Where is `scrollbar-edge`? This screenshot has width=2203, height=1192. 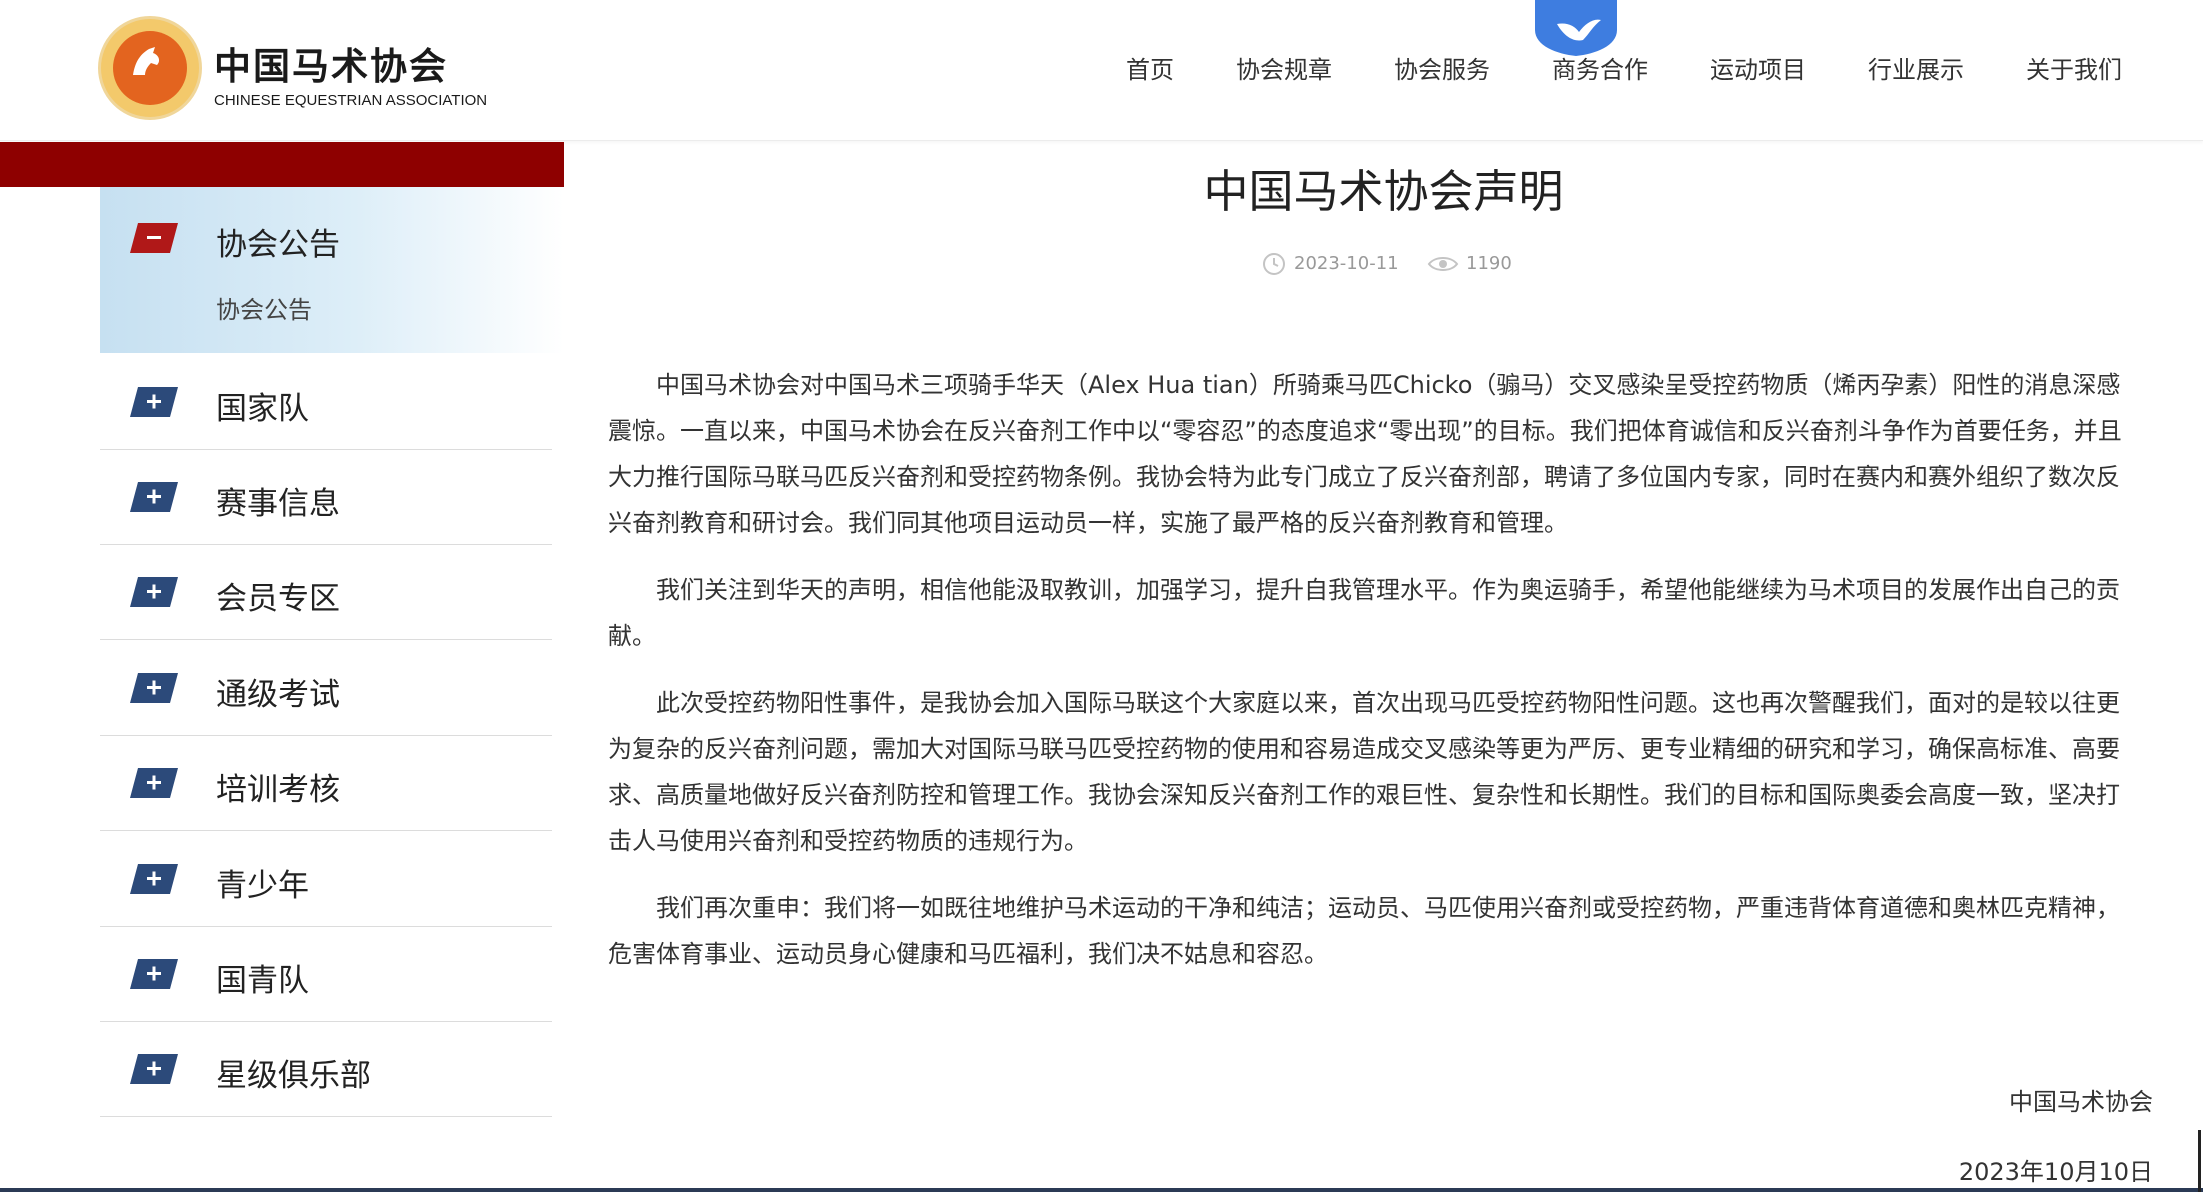
scrollbar-edge is located at coordinates (2199, 1161).